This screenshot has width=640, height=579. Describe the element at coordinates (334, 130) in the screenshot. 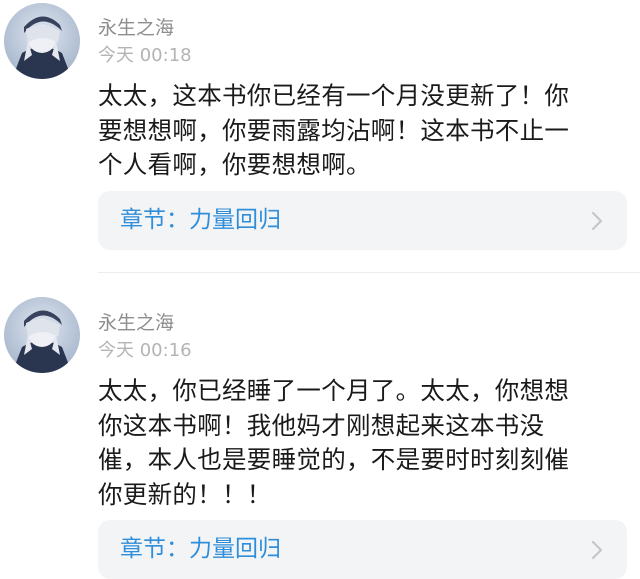

I see `comment-text-line: 要想想啊，你要雨露均沾啊！这本书不止一` at that location.